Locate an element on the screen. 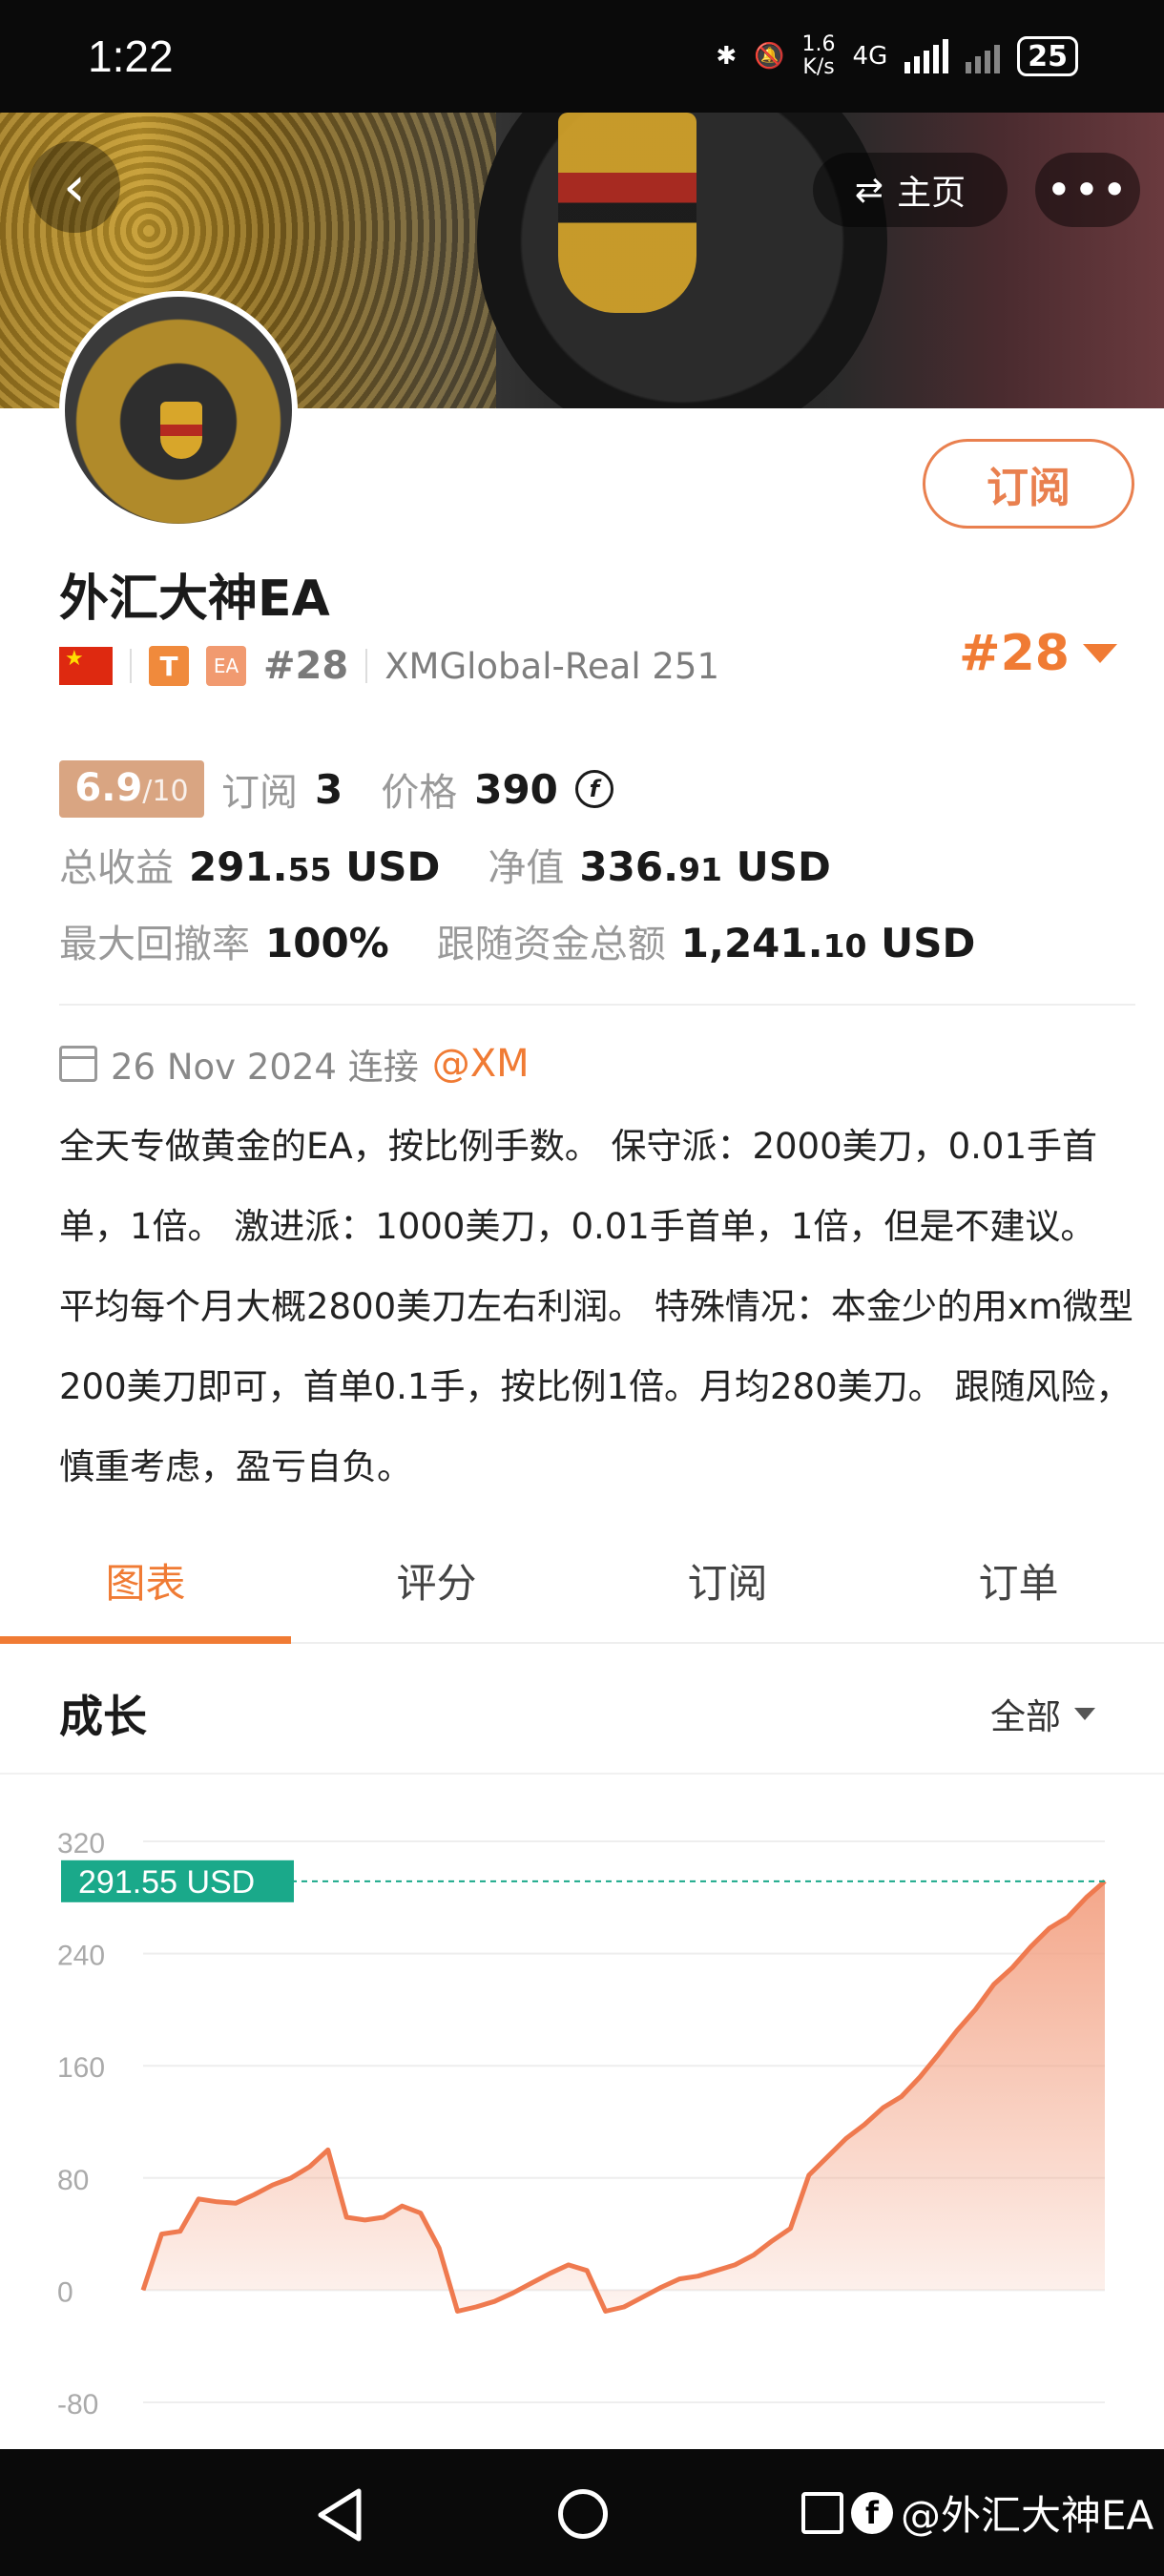  subscriptions-value: 3 is located at coordinates (329, 789).